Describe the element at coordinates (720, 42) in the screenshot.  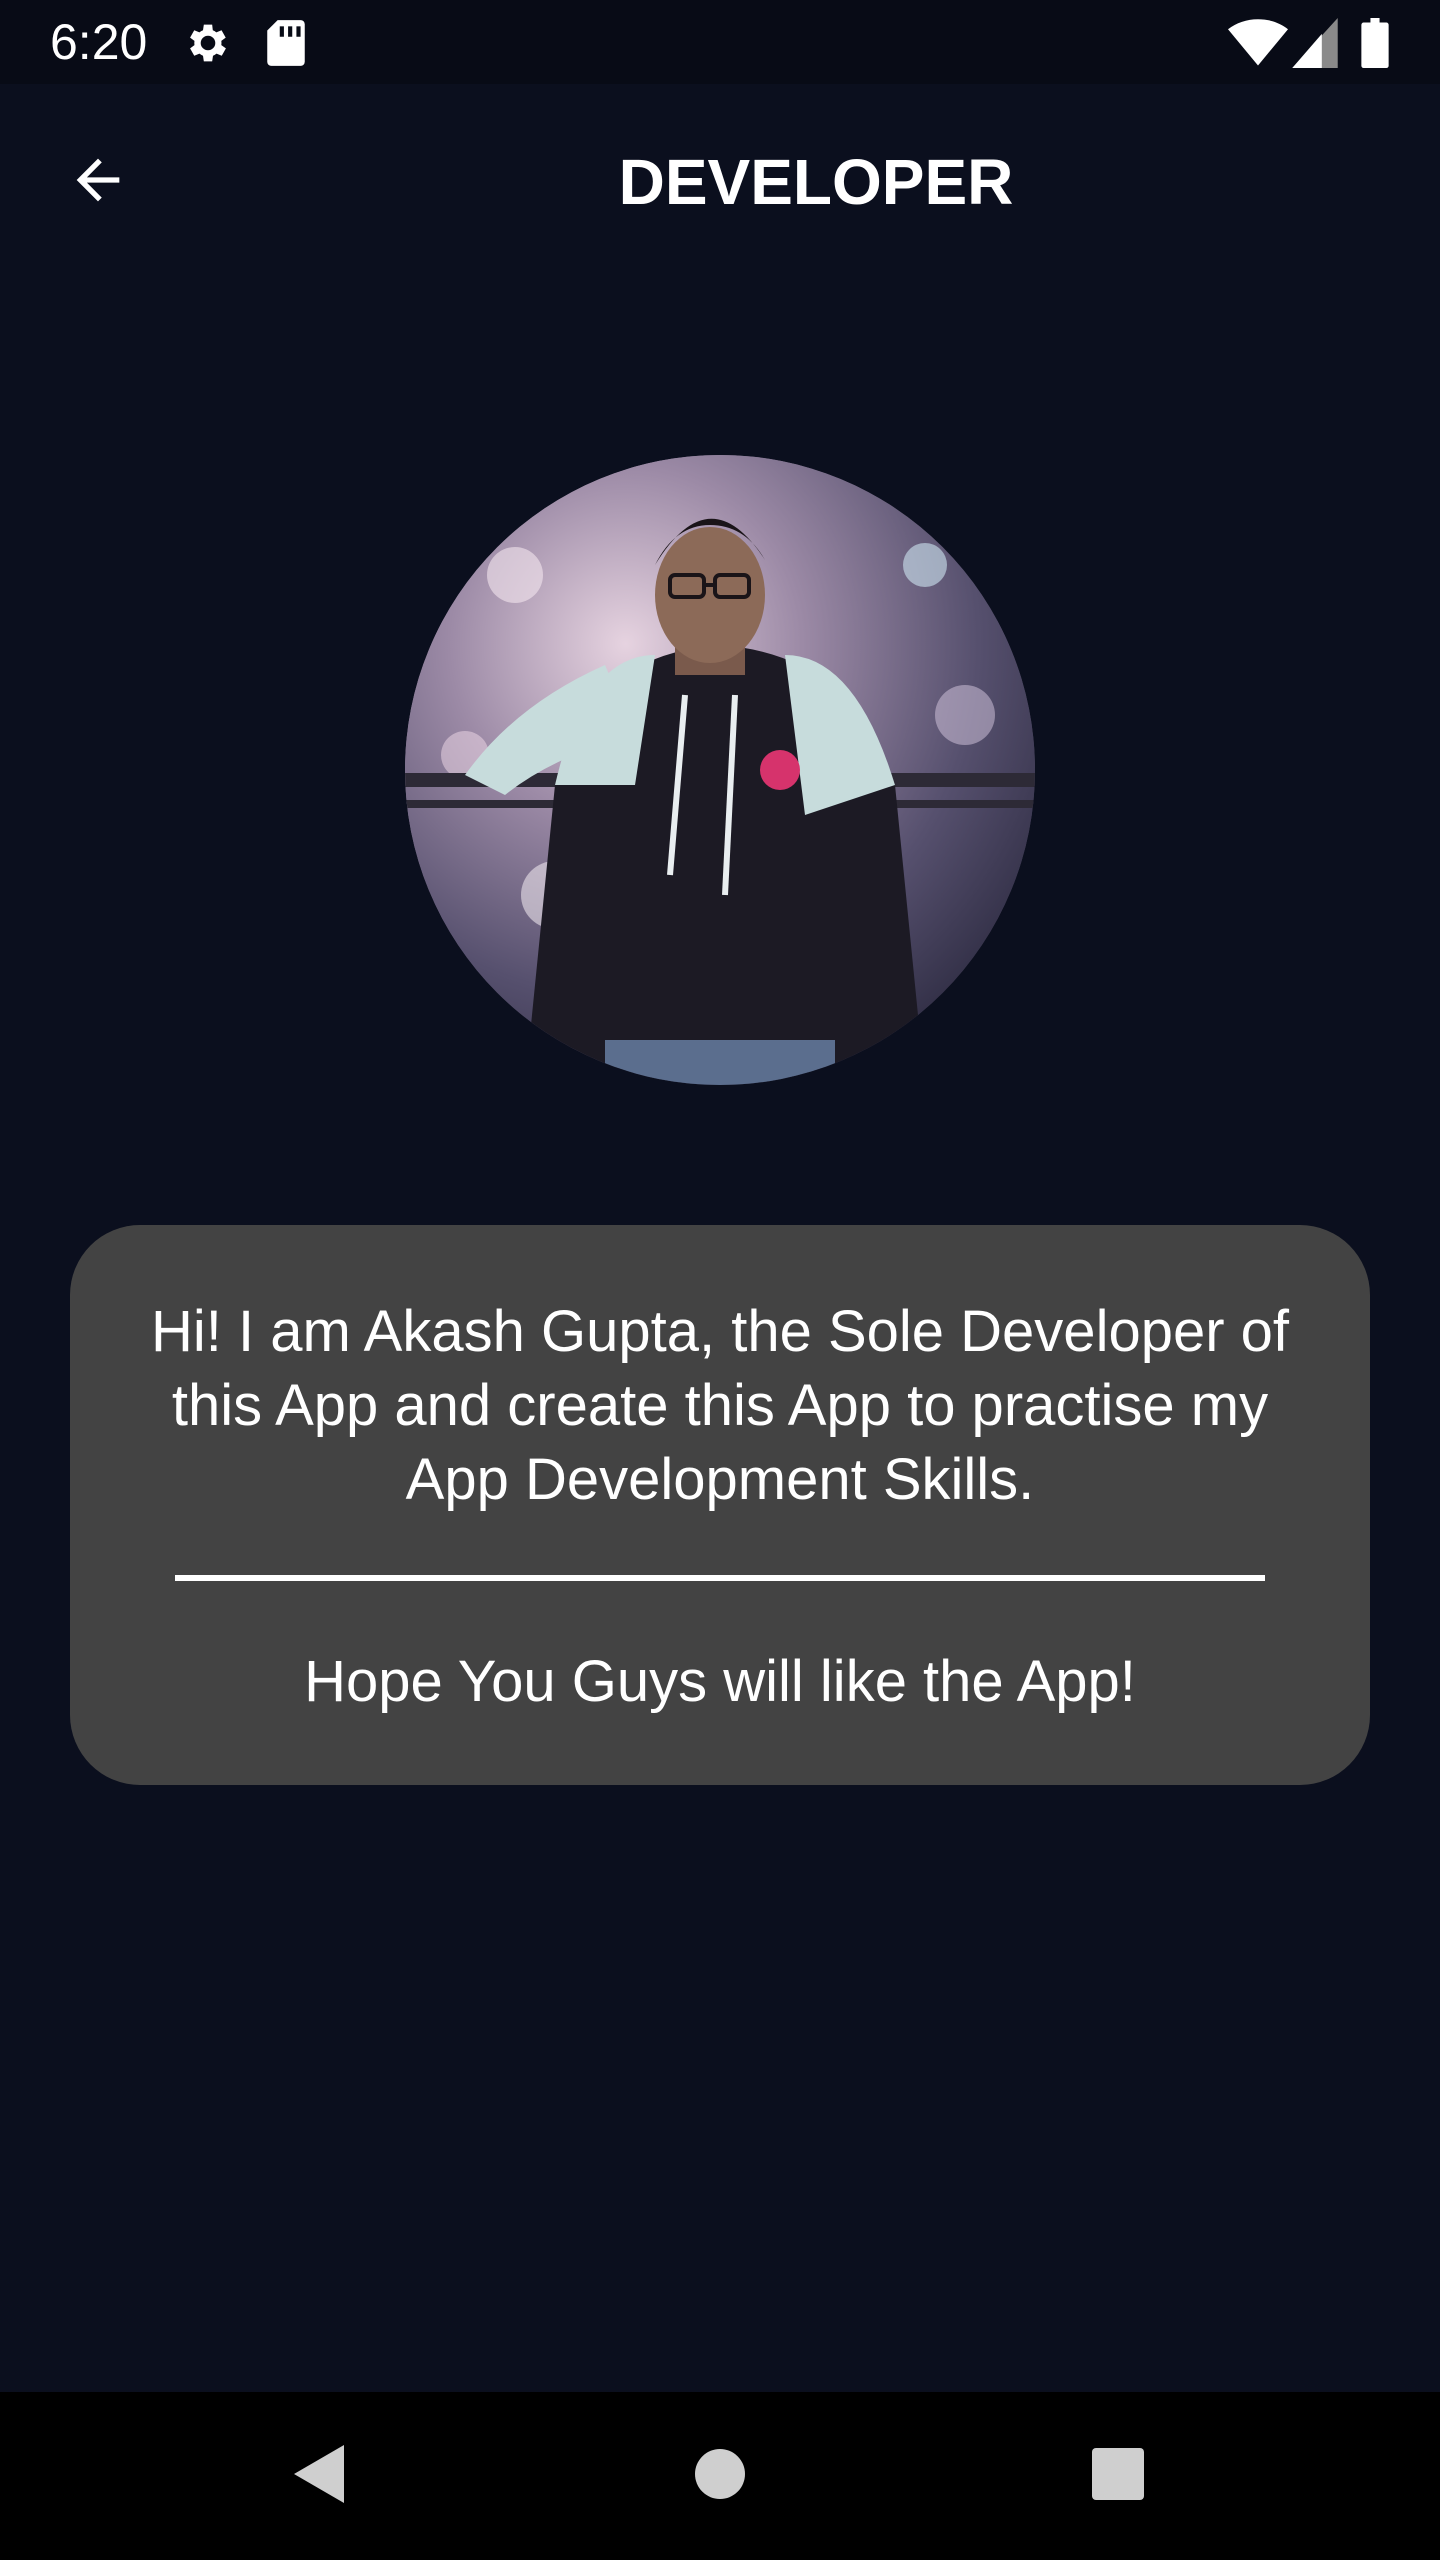
I see `status-bar: 6:20` at that location.